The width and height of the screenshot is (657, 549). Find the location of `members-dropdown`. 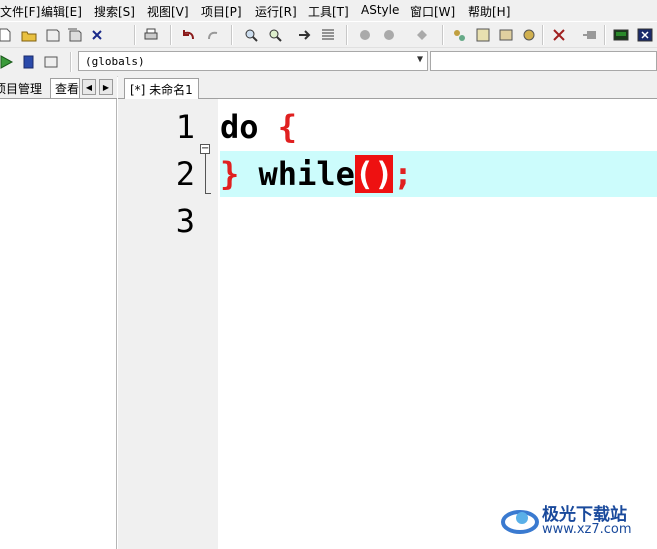

members-dropdown is located at coordinates (543, 61).